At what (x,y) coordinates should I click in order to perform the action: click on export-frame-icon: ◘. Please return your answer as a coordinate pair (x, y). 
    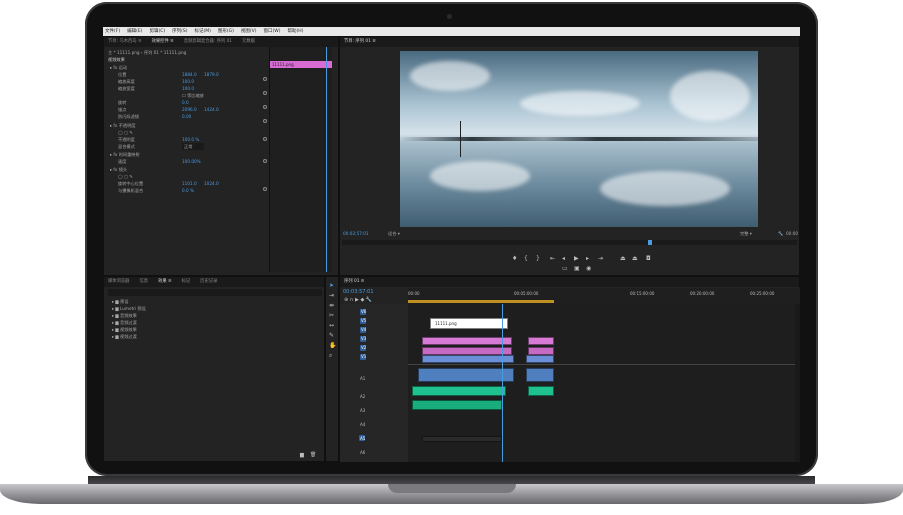
    Looking at the image, I should click on (648, 259).